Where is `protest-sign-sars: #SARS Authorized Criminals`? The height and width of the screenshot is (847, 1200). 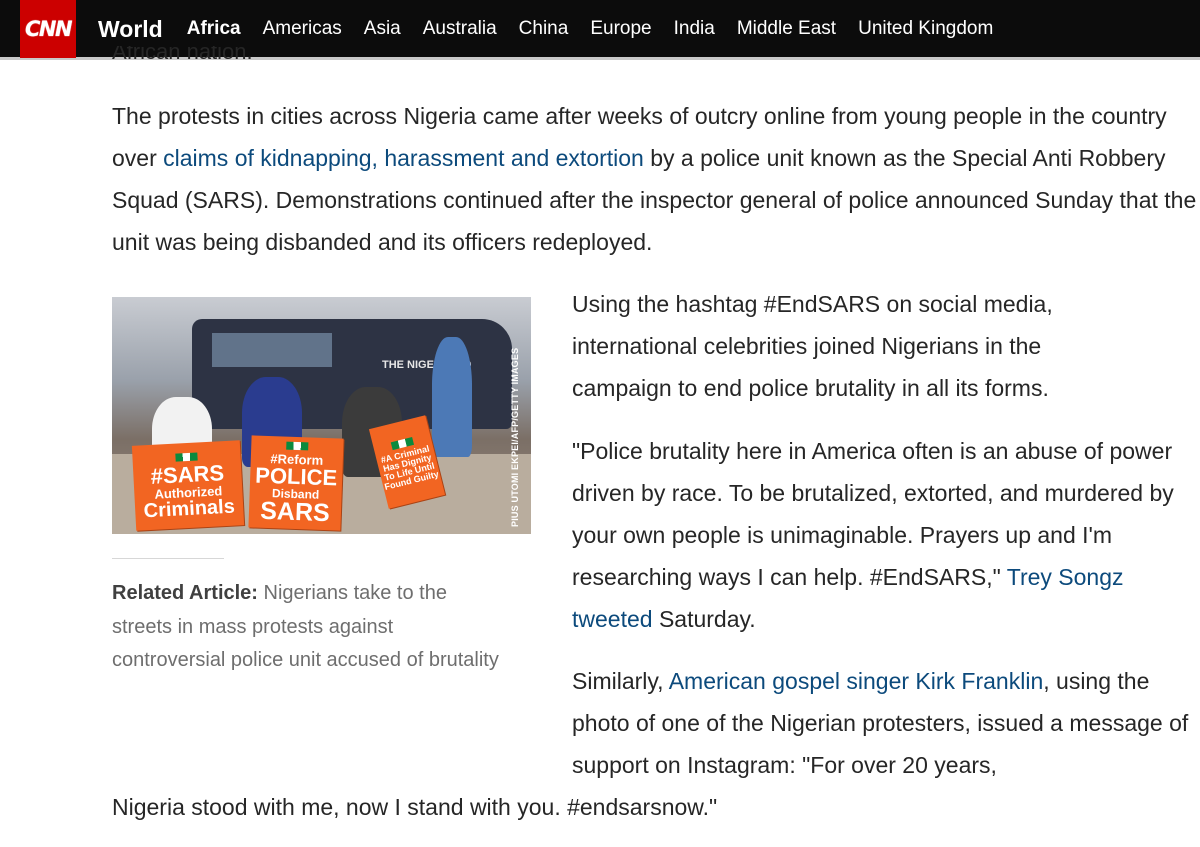
protest-sign-sars: #SARS Authorized Criminals is located at coordinates (188, 485).